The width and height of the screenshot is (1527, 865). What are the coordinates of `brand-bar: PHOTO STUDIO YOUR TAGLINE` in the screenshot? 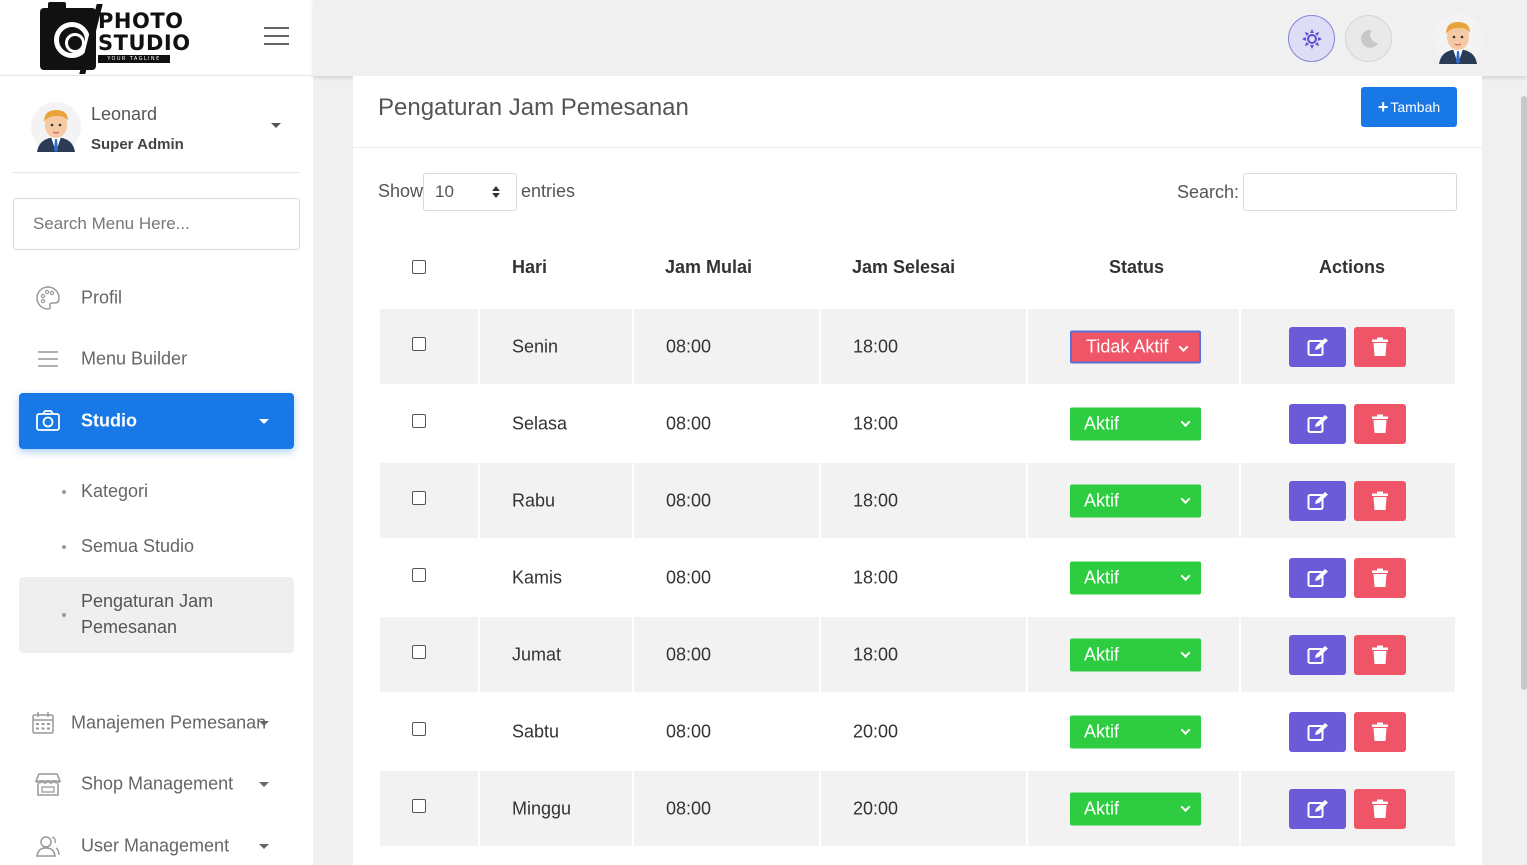 It's located at (156, 38).